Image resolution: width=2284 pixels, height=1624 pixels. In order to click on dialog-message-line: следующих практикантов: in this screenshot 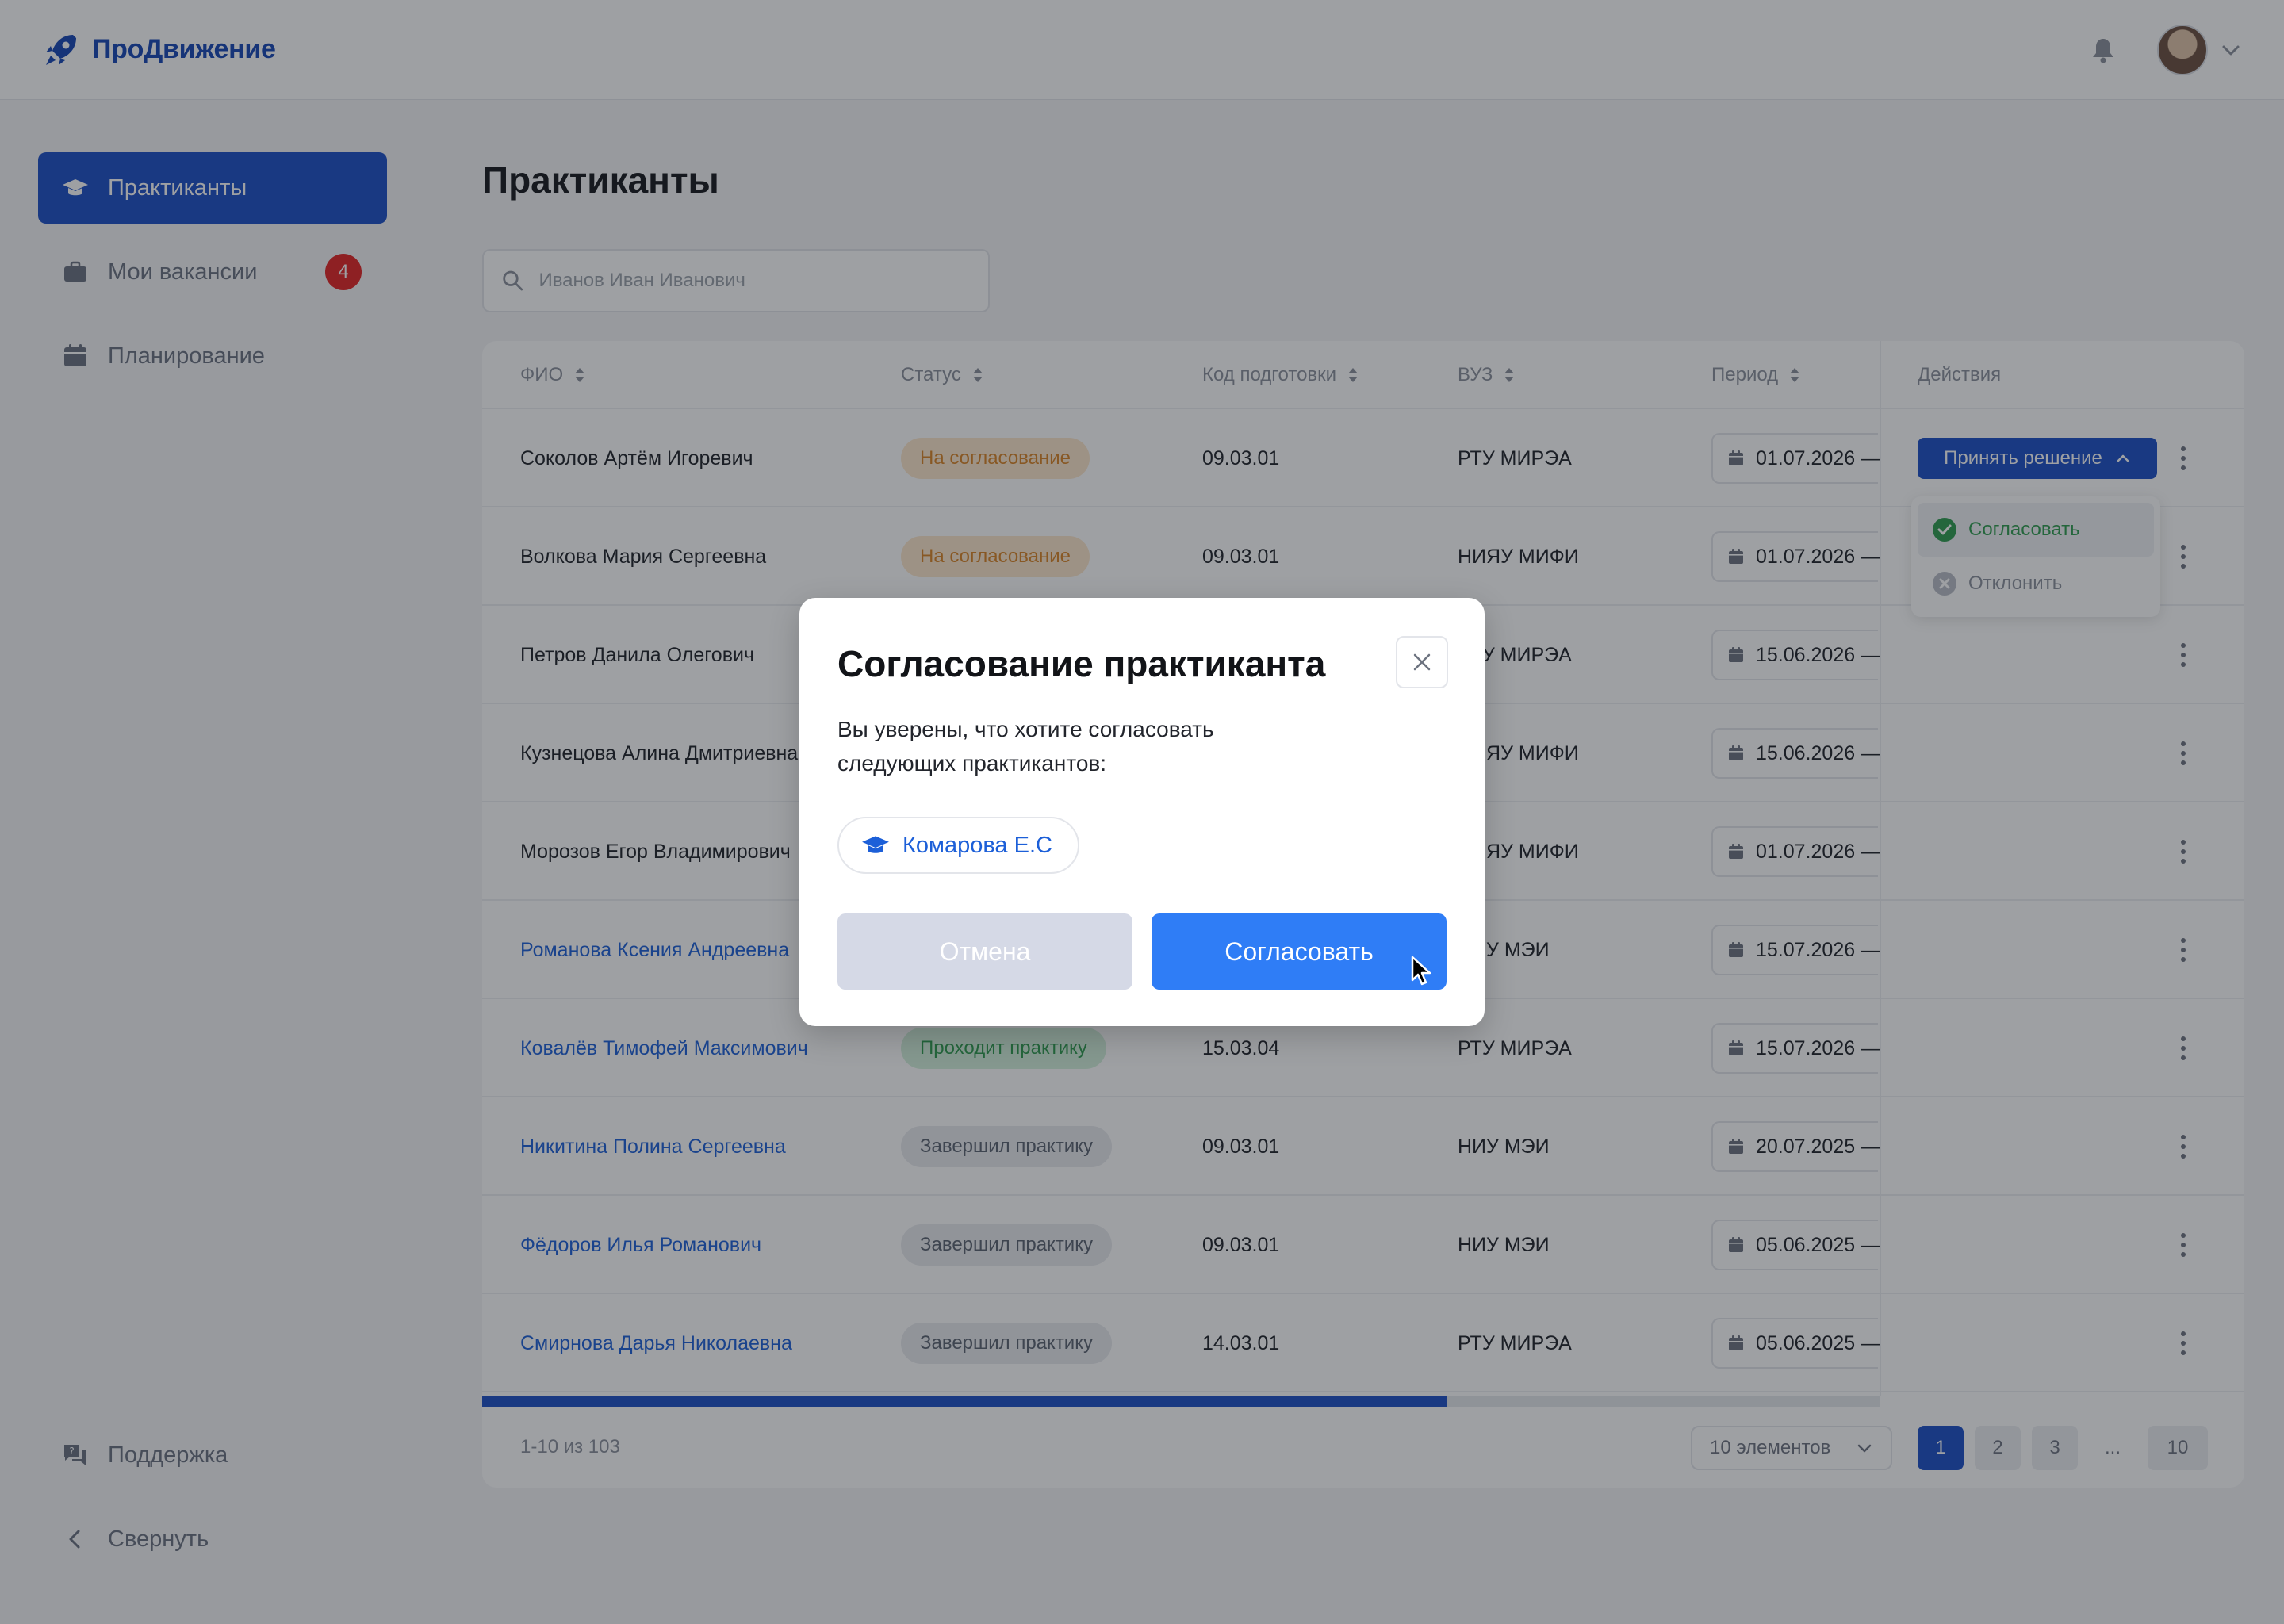, I will do `click(972, 763)`.